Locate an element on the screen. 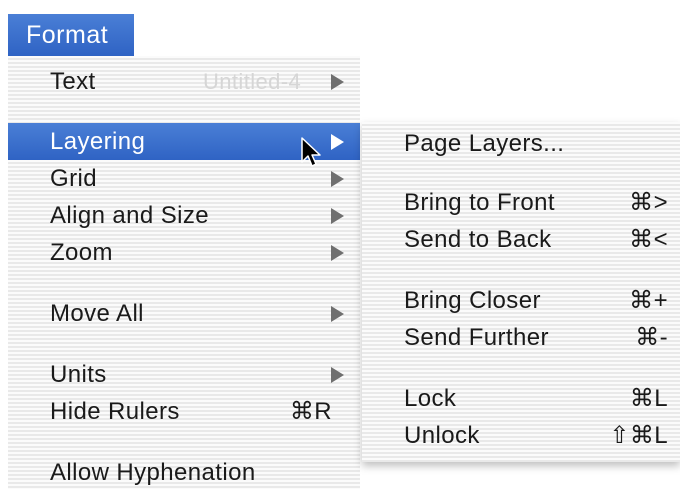 The image size is (680, 489). menu-item-label: Grid is located at coordinates (73, 178).